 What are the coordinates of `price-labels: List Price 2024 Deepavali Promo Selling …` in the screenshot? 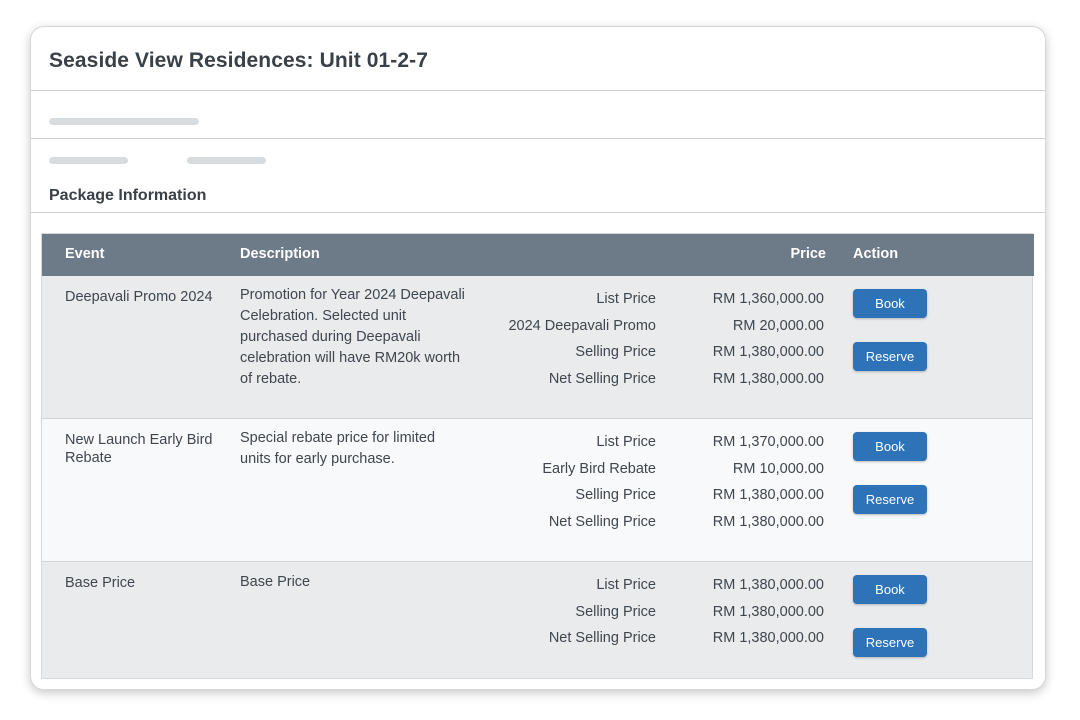 It's located at (582, 339).